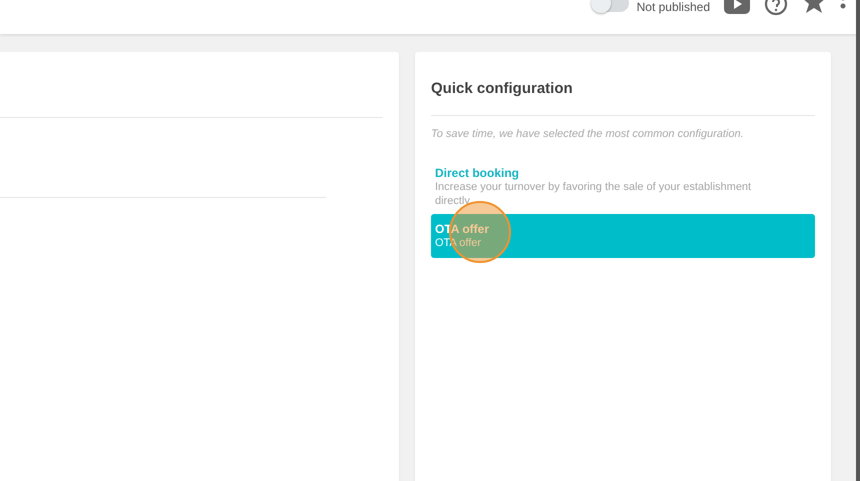  Describe the element at coordinates (673, 7) in the screenshot. I see `publish-status: Not published` at that location.